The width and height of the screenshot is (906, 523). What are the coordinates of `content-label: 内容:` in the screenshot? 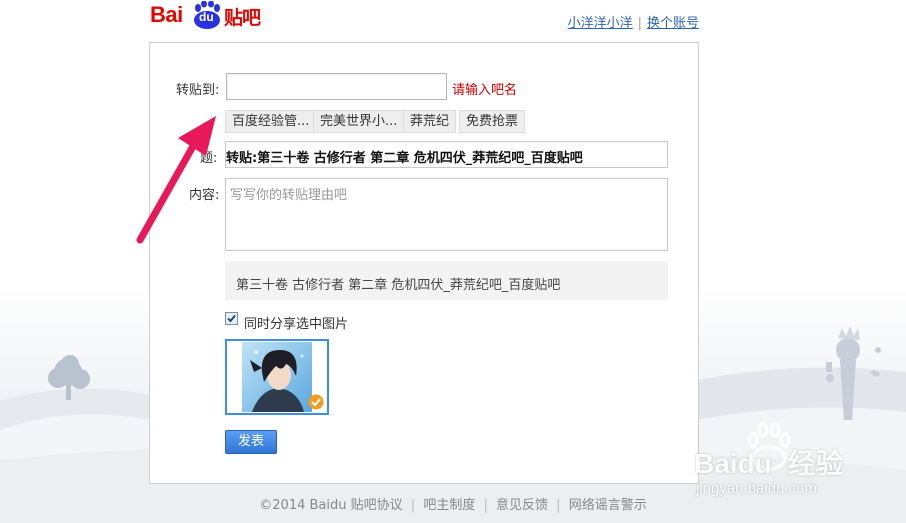 It's located at (204, 195).